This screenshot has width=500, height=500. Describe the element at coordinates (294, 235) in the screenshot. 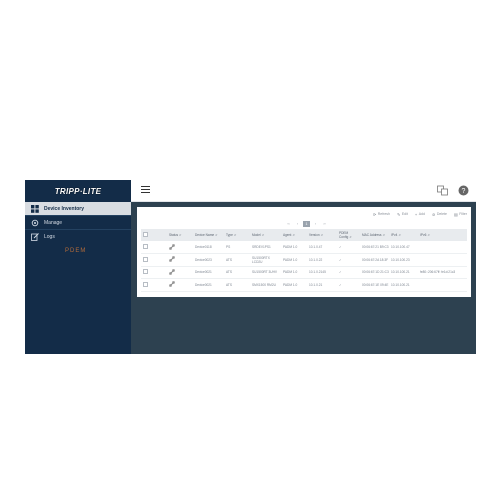

I see `column-header-agent: Agent⇵` at that location.